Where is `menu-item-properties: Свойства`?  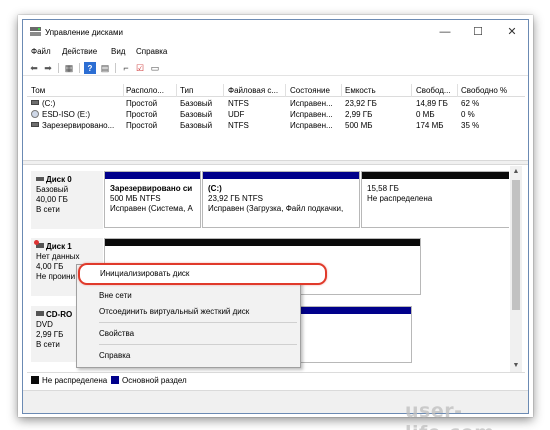
menu-item-properties: Свойства is located at coordinates (188, 333).